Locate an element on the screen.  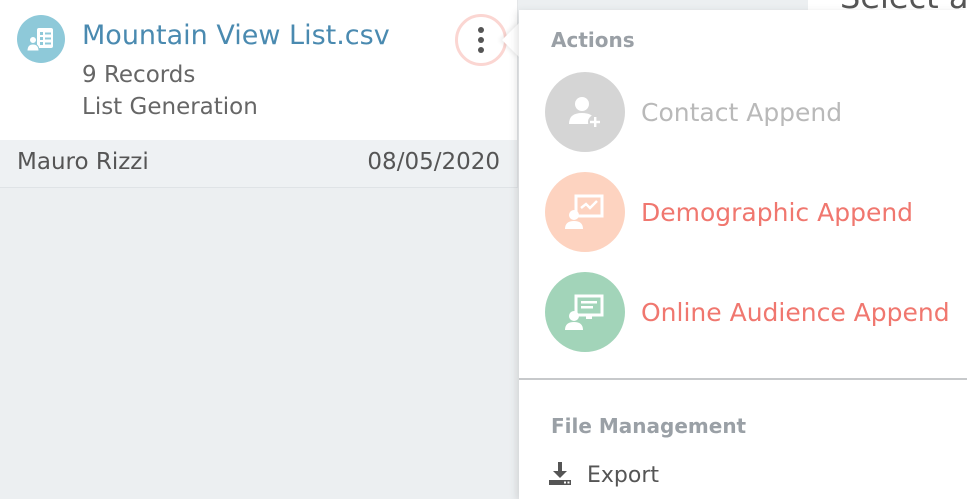
export-label: Export is located at coordinates (623, 475).